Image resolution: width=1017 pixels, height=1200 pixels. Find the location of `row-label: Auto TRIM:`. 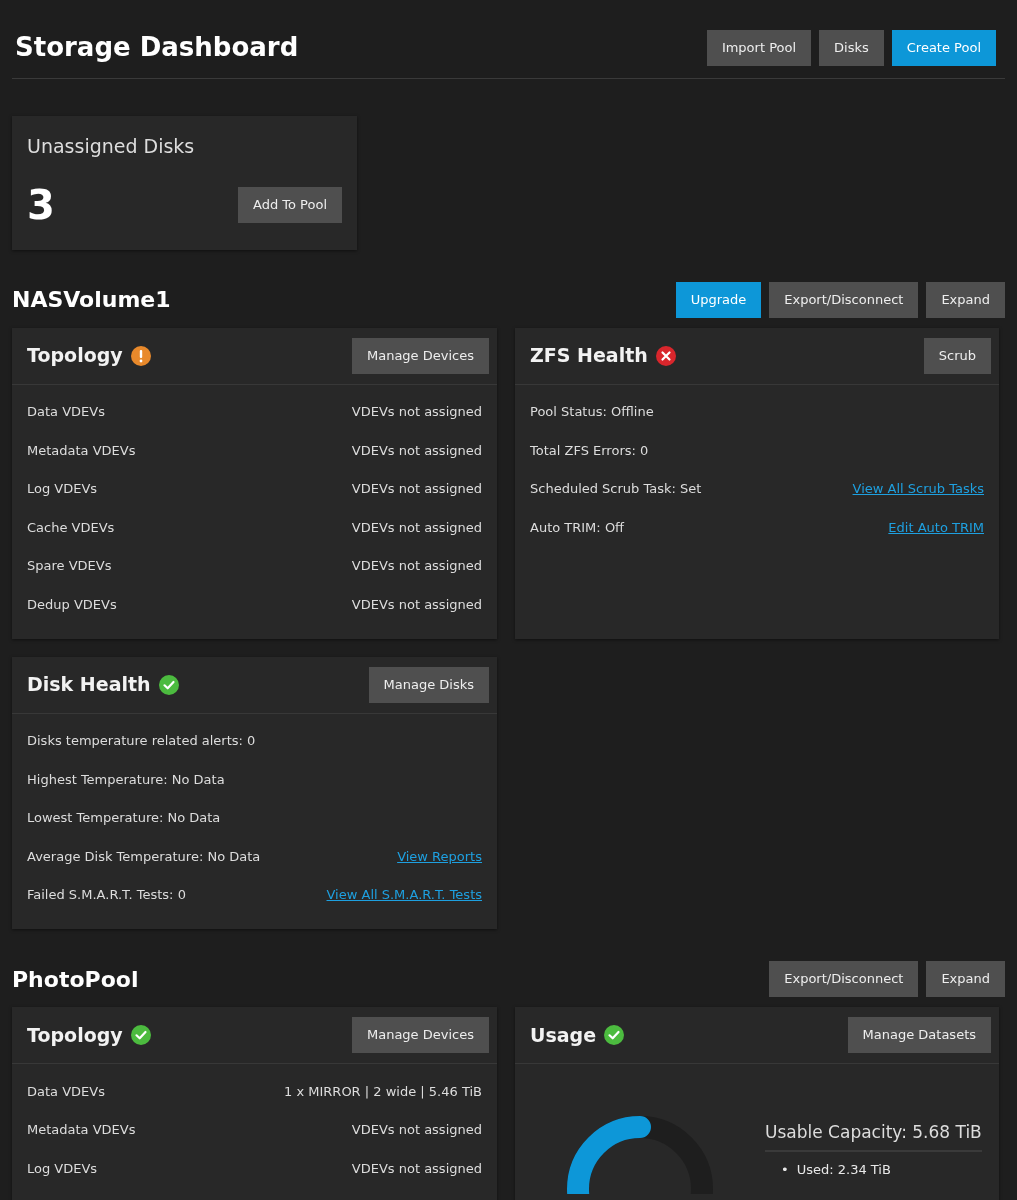

row-label: Auto TRIM: is located at coordinates (565, 527).